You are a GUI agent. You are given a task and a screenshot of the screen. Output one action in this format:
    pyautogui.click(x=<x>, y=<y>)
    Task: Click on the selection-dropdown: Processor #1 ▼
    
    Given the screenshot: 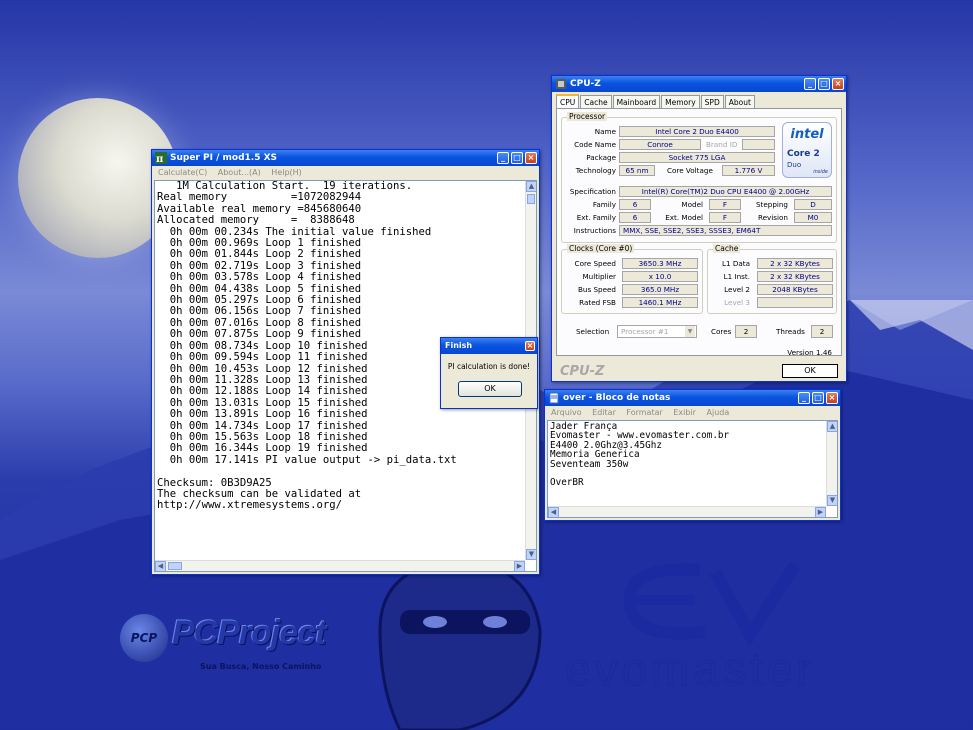 What is the action you would take?
    pyautogui.click(x=657, y=331)
    